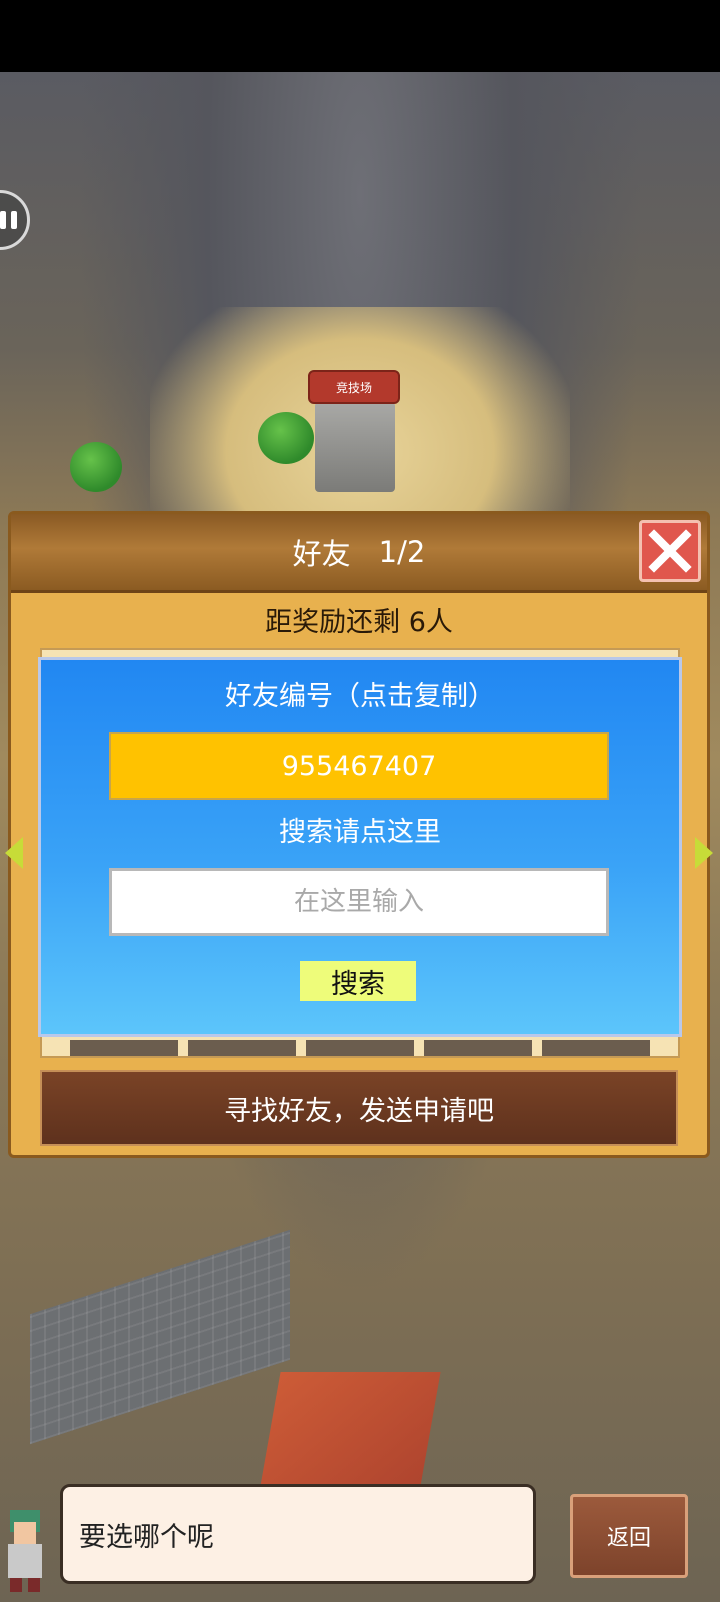 The width and height of the screenshot is (720, 1602). What do you see at coordinates (14, 853) in the screenshot?
I see `arrow-left-icon` at bounding box center [14, 853].